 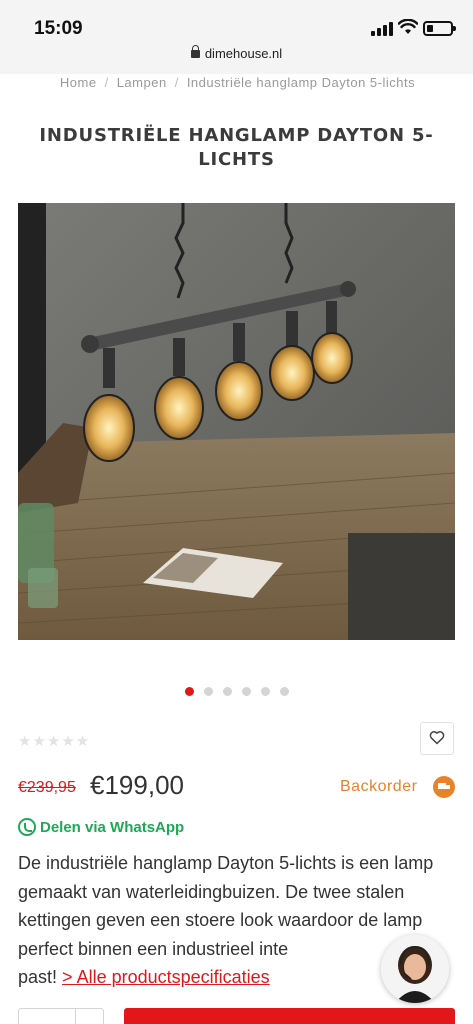 What do you see at coordinates (444, 787) in the screenshot?
I see `truck-icon` at bounding box center [444, 787].